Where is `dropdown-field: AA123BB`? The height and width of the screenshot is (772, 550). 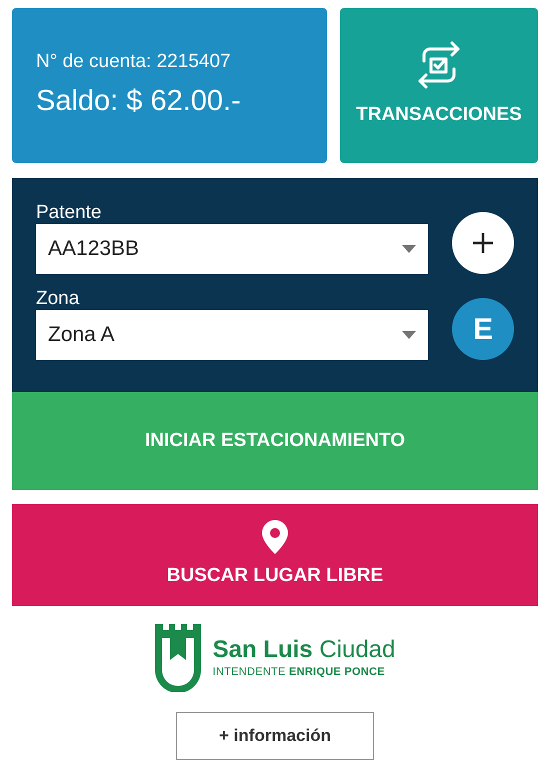 dropdown-field: AA123BB is located at coordinates (232, 249).